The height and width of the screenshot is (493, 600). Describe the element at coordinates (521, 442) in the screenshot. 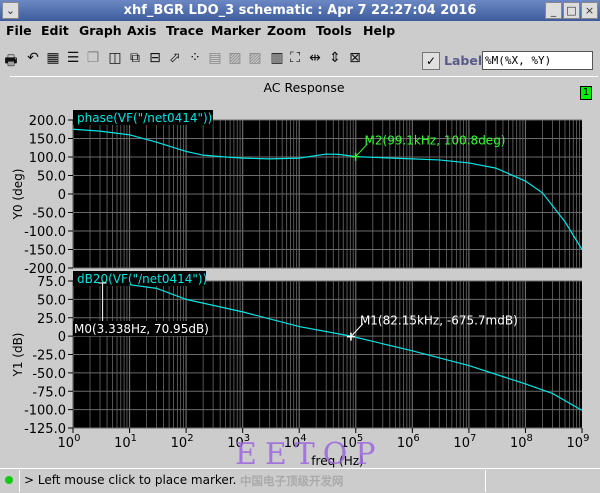

I see `x-tick-label: 108` at that location.